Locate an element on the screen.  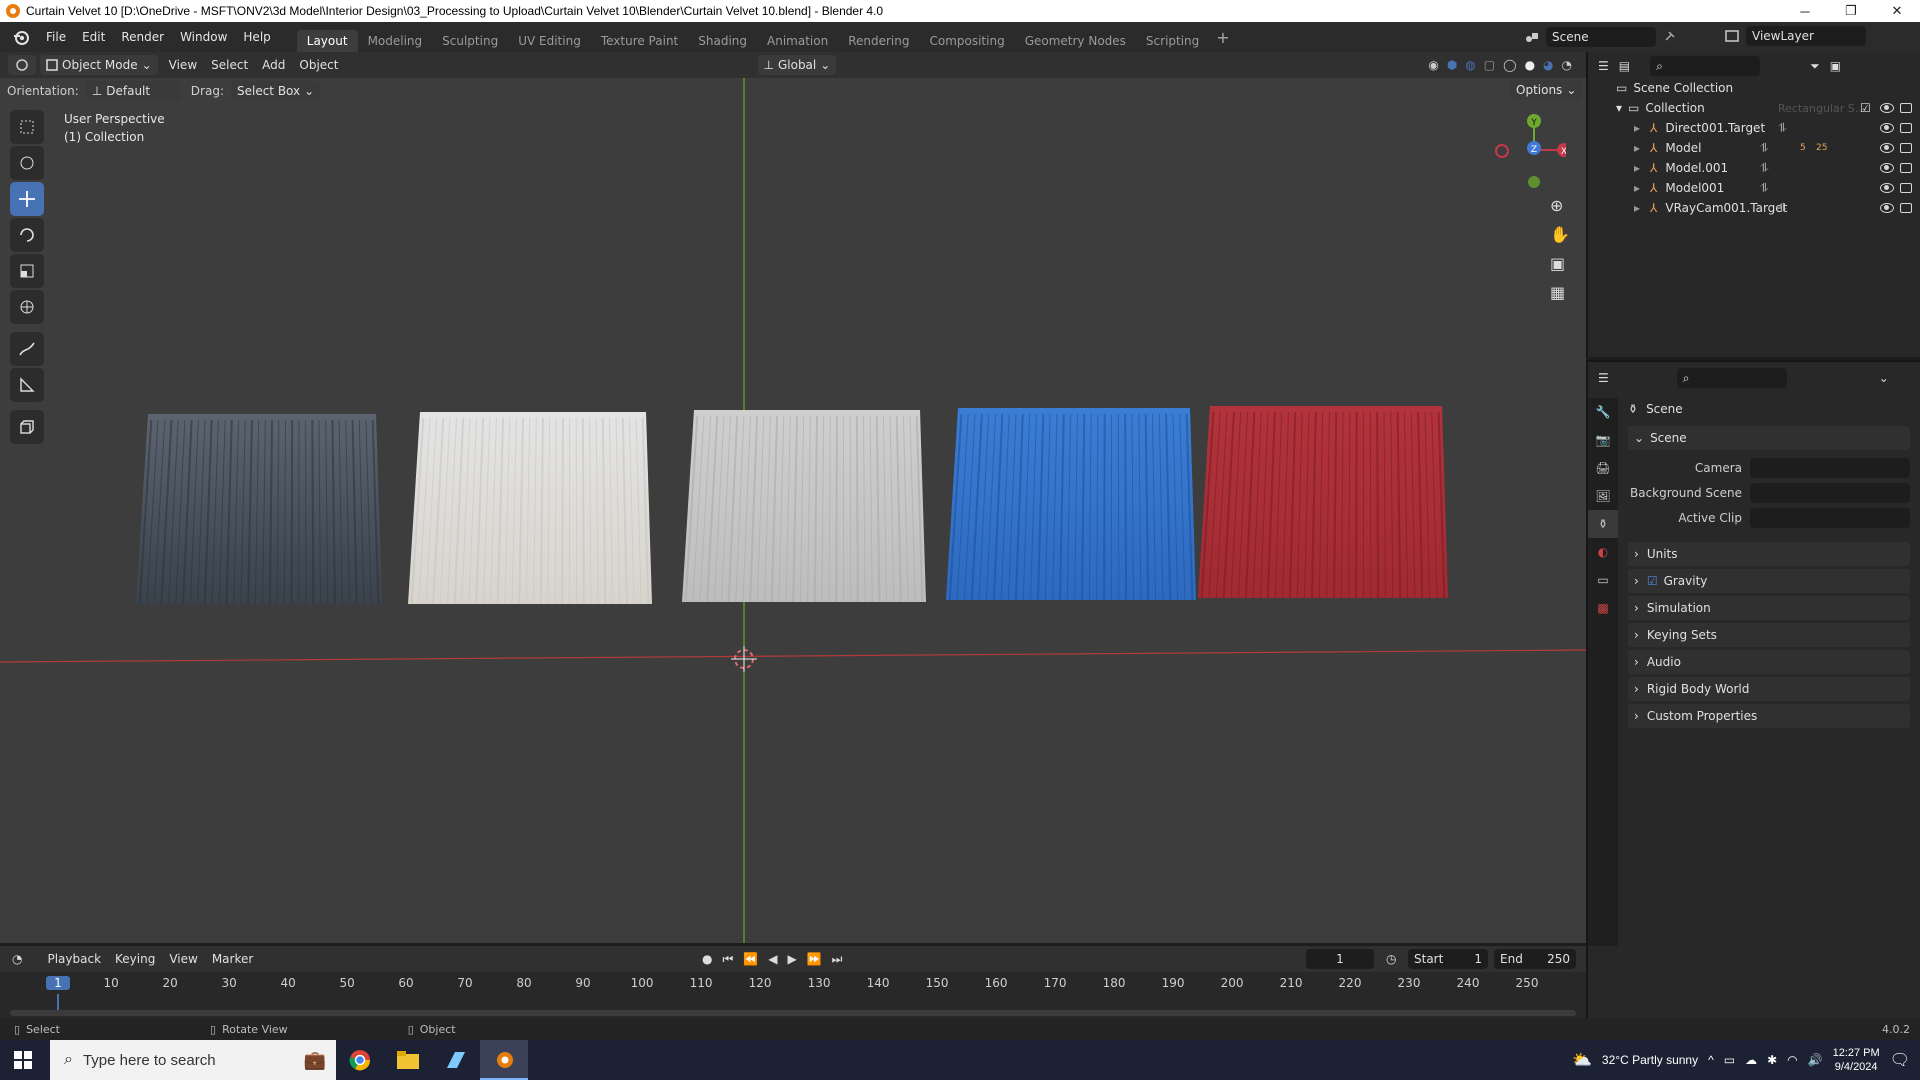
windows-start-icon is located at coordinates (23, 1060).